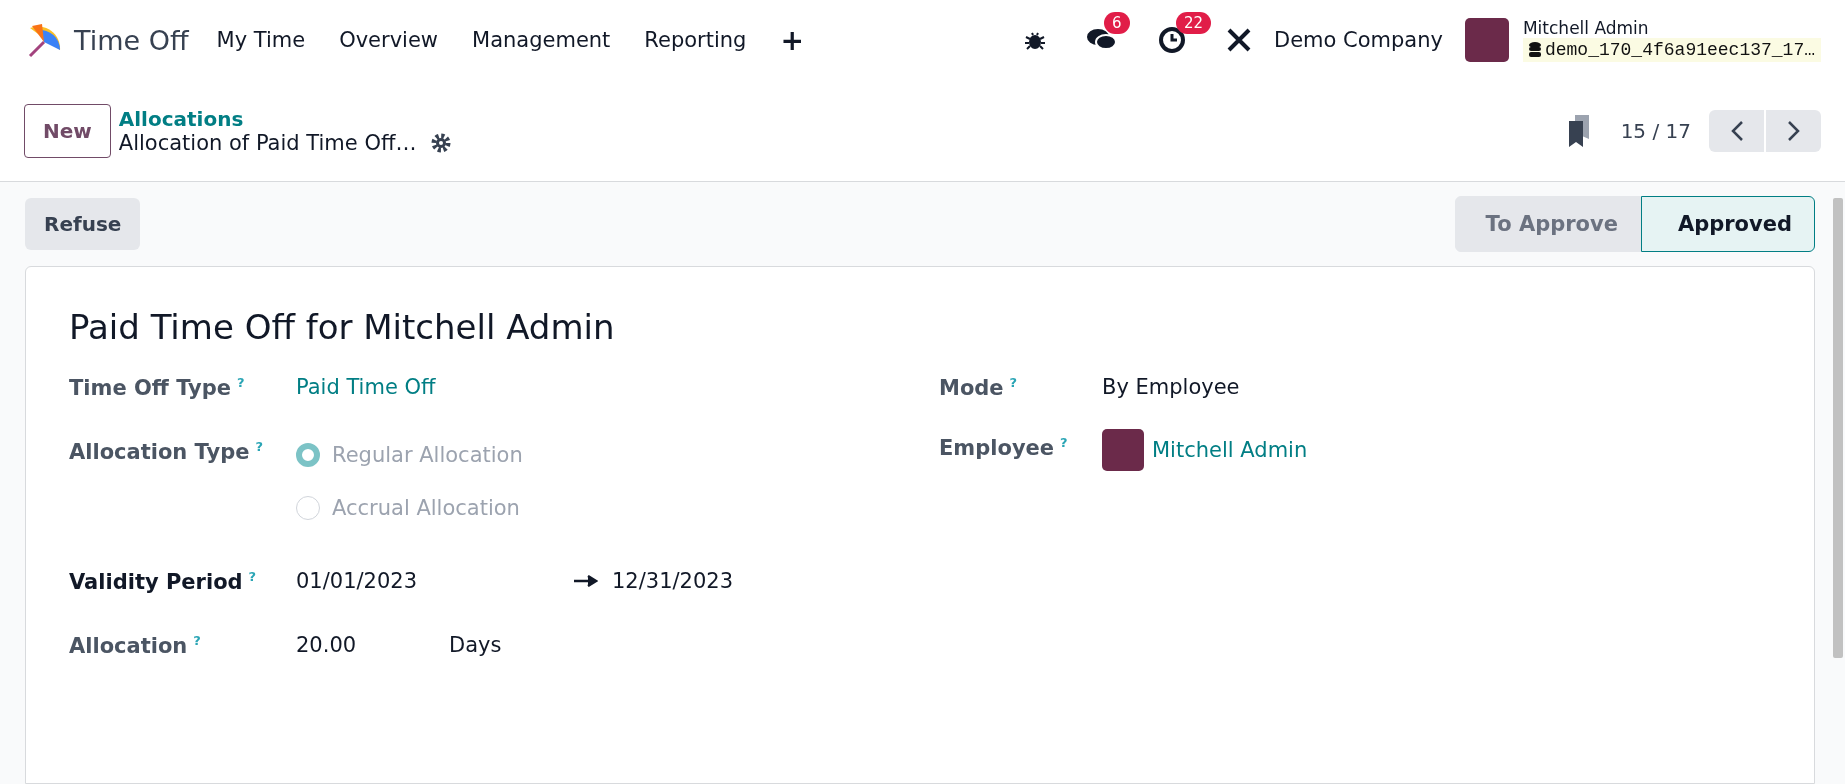  I want to click on breadcrumb-link: Allocations, so click(285, 118).